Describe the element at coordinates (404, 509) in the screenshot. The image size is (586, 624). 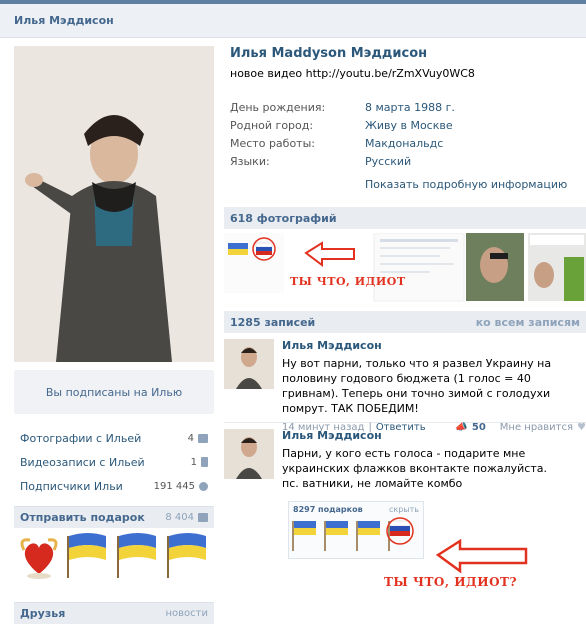
I see `gifts-hide-link: скрыть` at that location.